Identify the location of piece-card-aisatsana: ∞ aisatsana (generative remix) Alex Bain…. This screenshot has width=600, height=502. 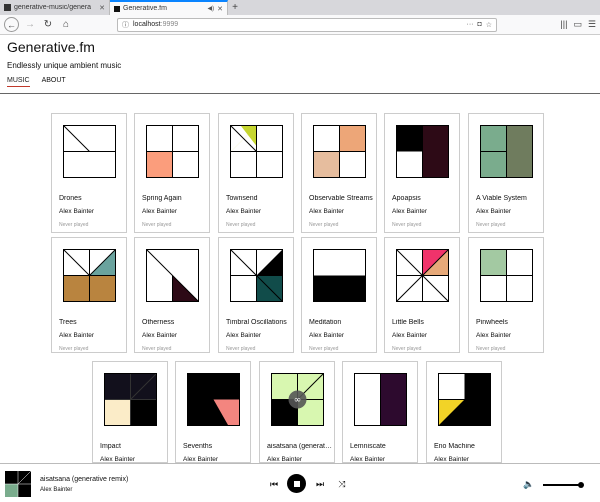
(297, 412).